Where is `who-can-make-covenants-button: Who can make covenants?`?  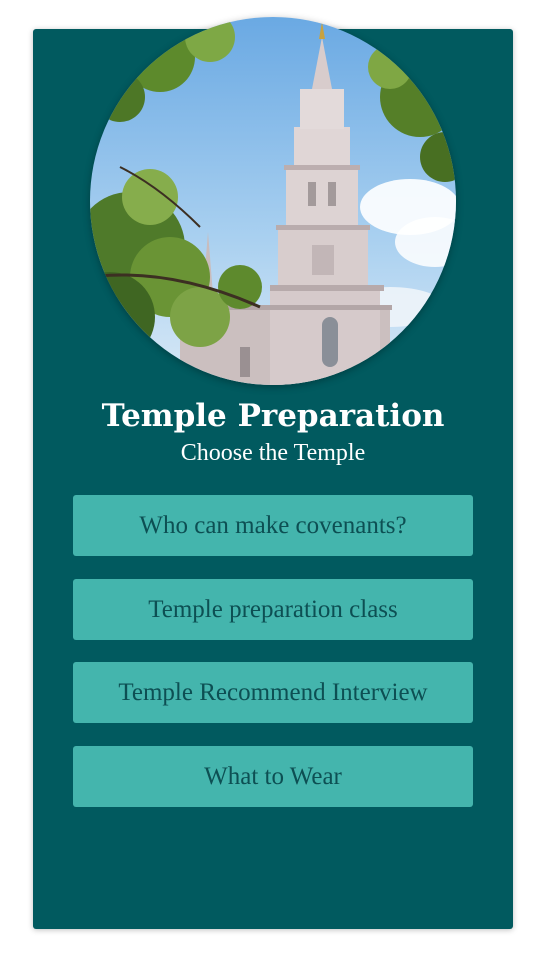 who-can-make-covenants-button: Who can make covenants? is located at coordinates (273, 525).